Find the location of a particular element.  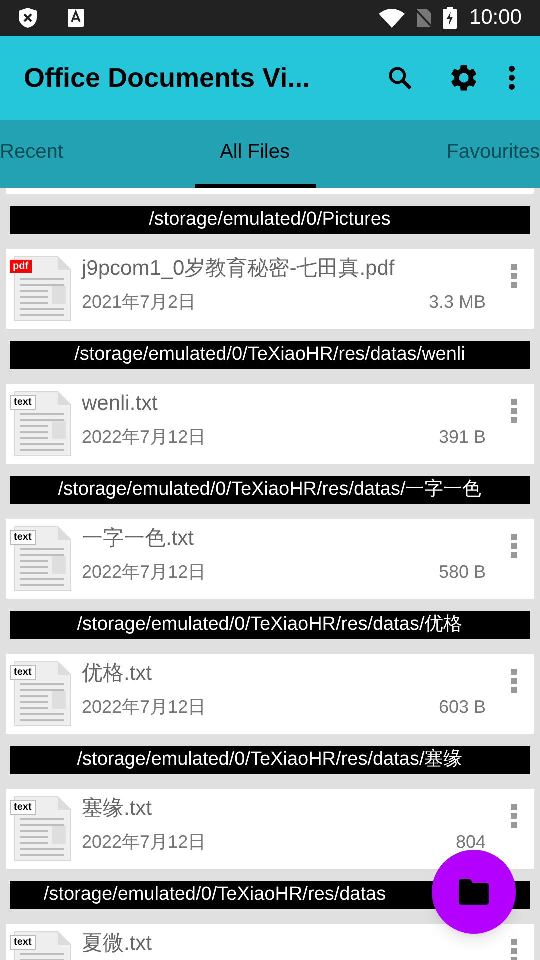

file-name: 一字一色.txt is located at coordinates (139, 539).